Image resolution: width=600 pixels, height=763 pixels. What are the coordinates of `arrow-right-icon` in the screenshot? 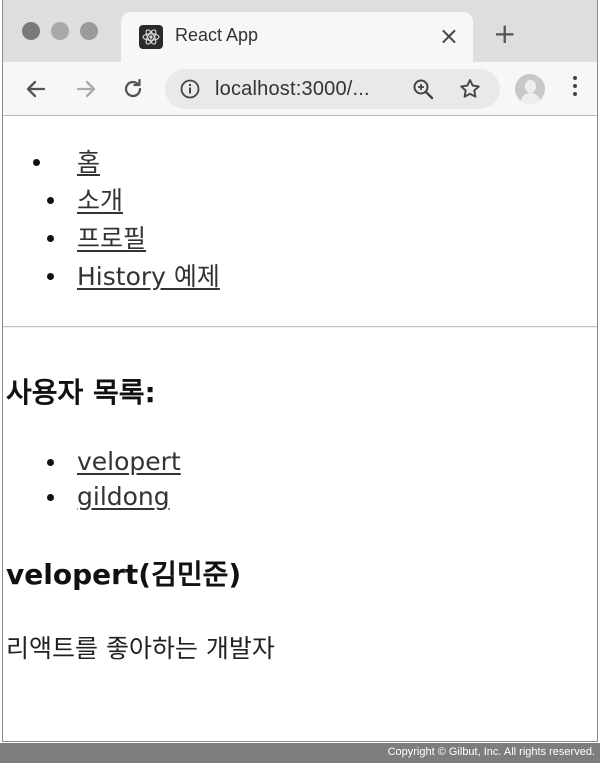 It's located at (86, 89).